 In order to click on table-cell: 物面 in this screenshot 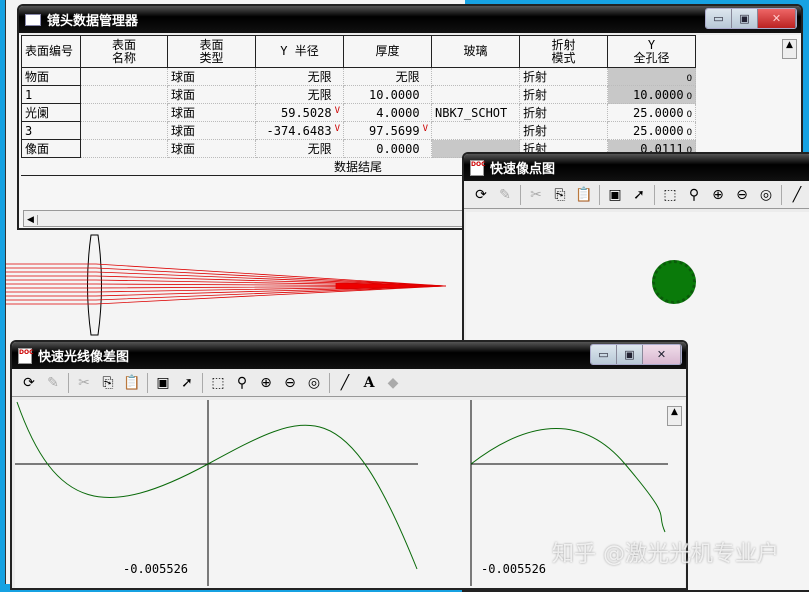, I will do `click(51, 76)`.